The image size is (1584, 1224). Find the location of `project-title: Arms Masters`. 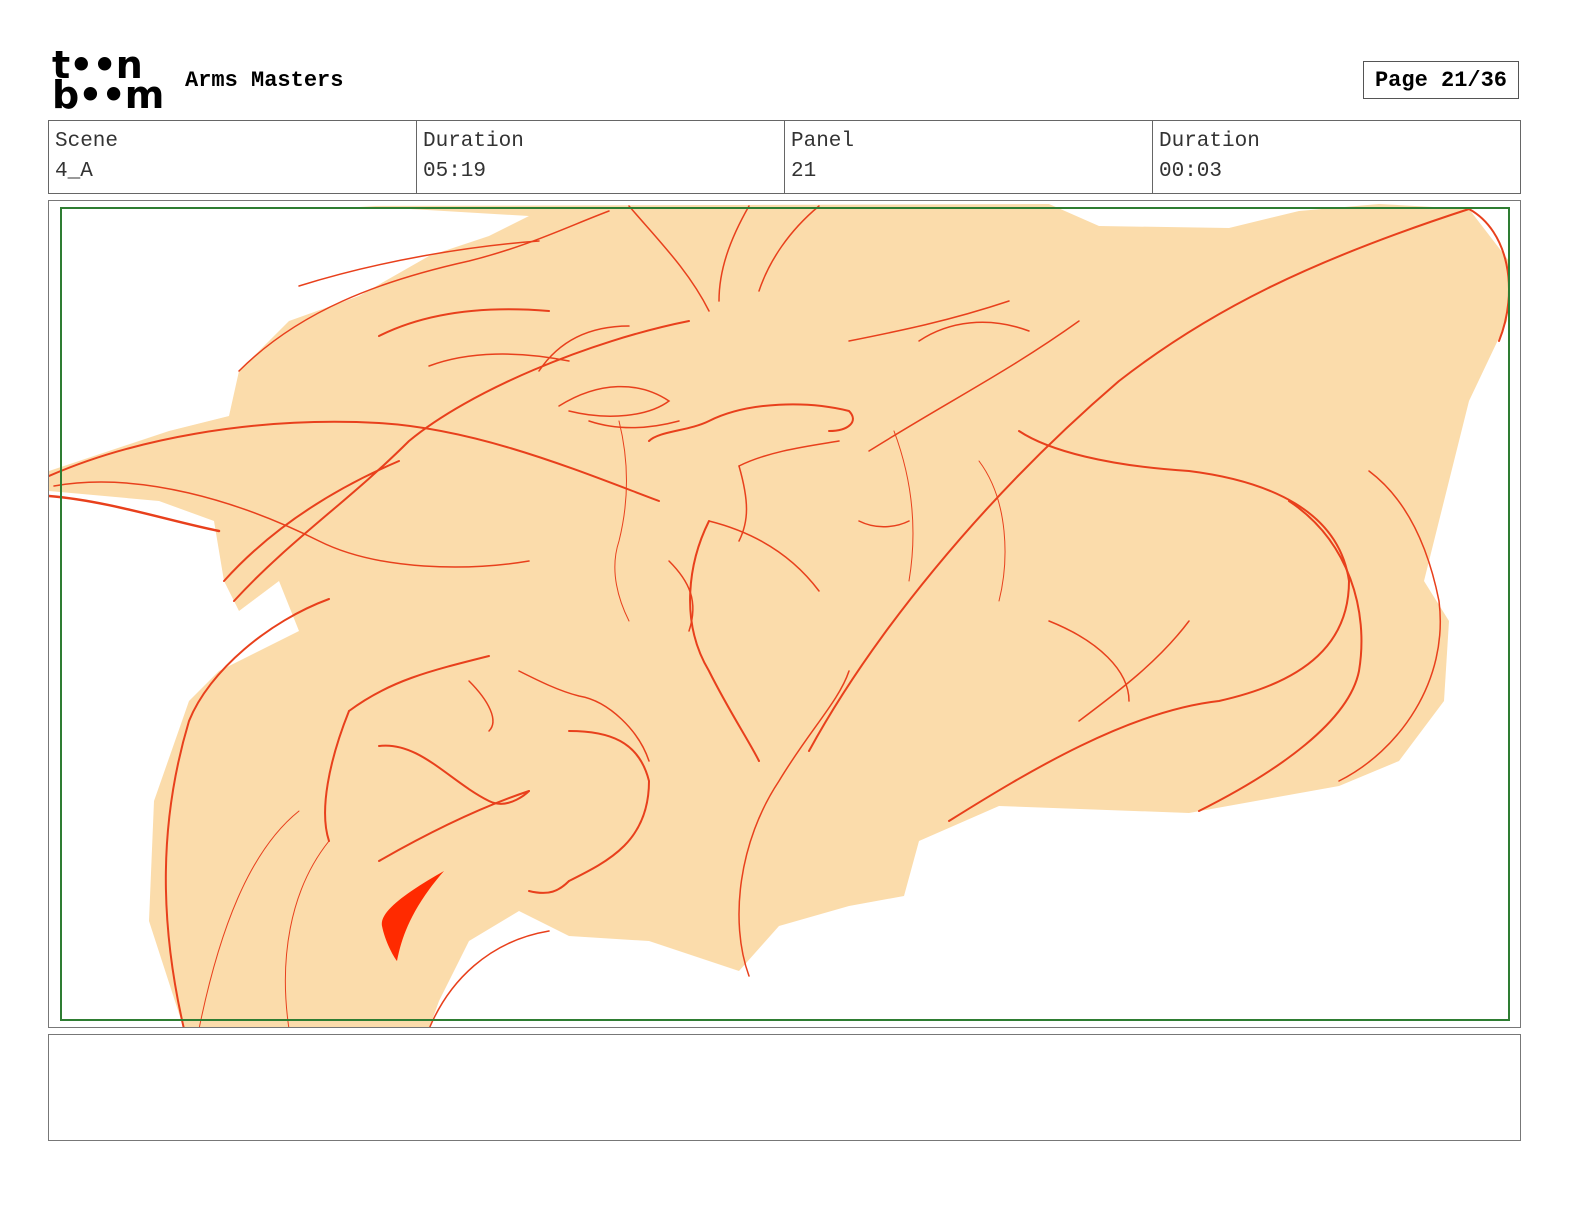

project-title: Arms Masters is located at coordinates (264, 80).